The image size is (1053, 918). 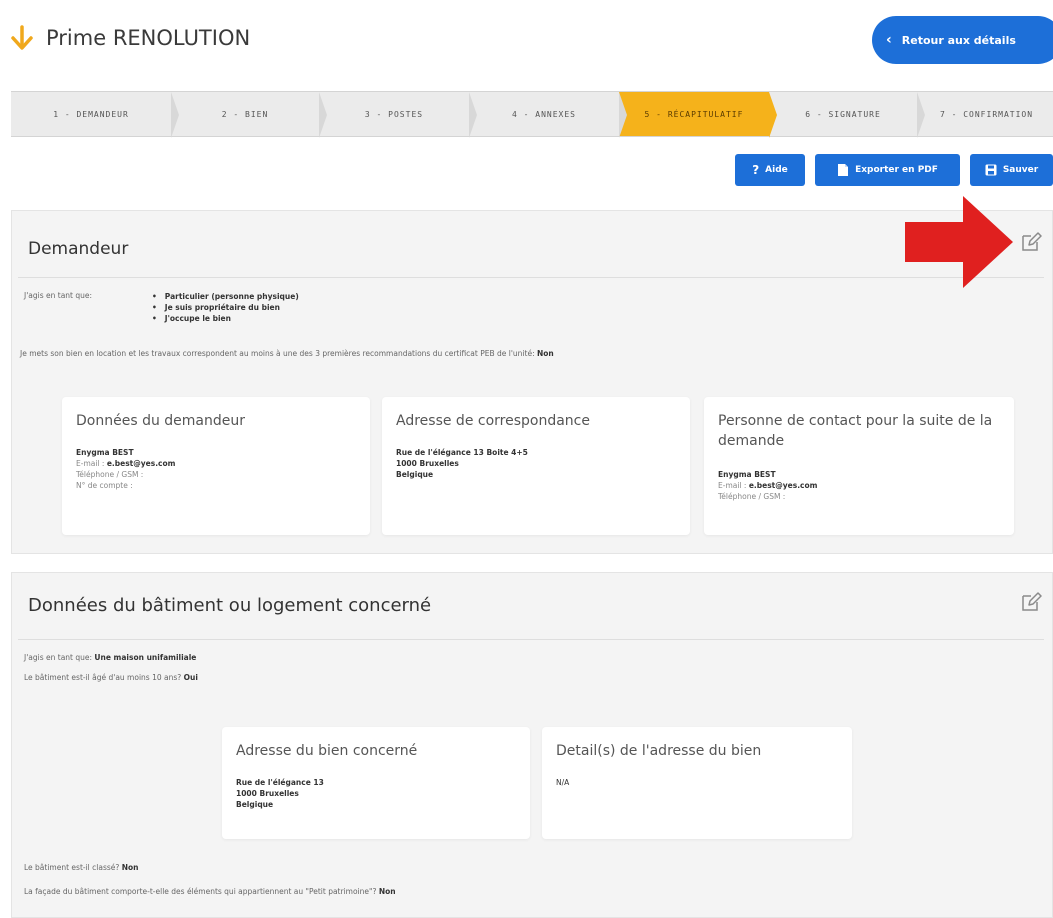 What do you see at coordinates (148, 38) in the screenshot?
I see `page-title: Prime RENOLUTION` at bounding box center [148, 38].